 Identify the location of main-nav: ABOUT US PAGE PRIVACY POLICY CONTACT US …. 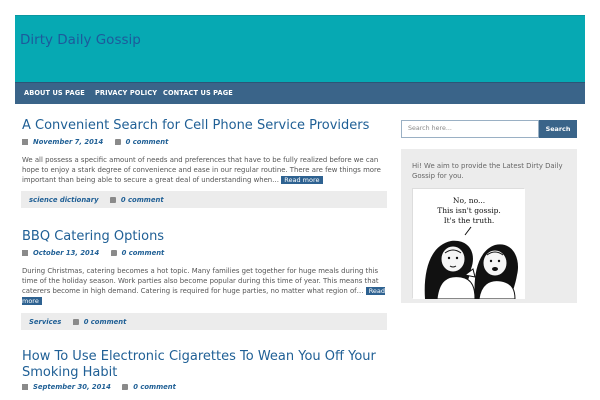
(300, 93).